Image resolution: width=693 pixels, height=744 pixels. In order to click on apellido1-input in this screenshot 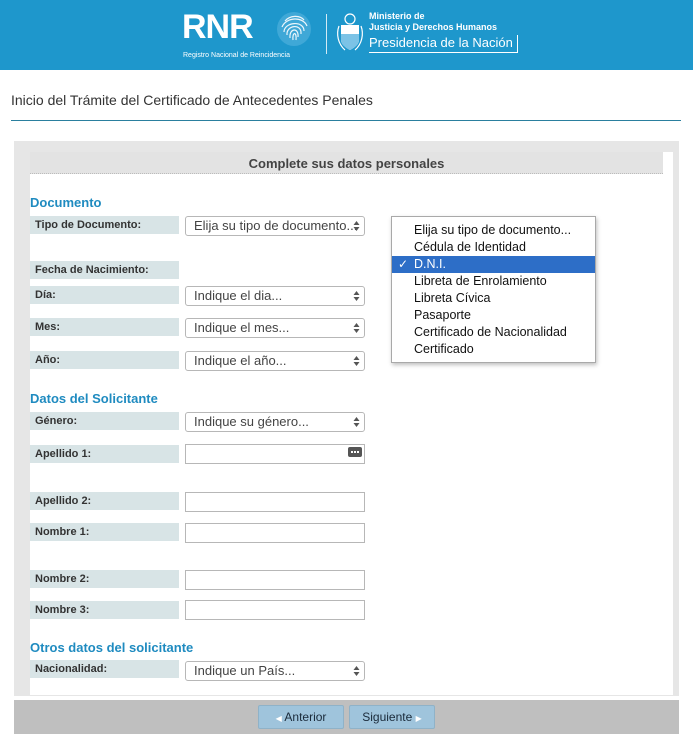, I will do `click(275, 454)`.